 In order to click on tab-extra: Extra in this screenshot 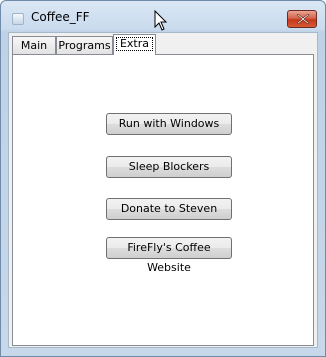, I will do `click(134, 44)`.